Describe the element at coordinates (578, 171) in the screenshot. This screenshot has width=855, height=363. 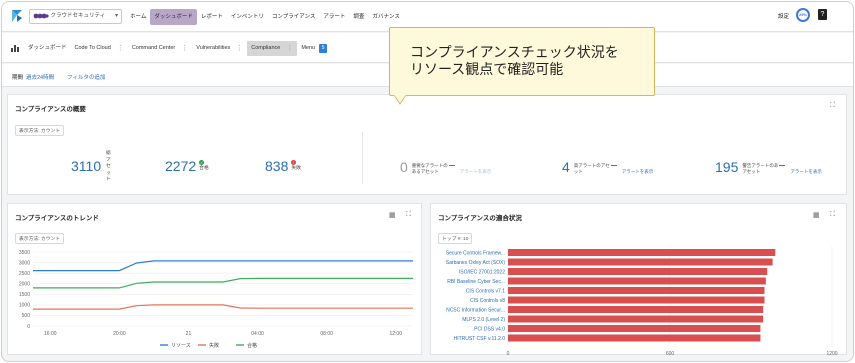
I see `label-line: ット` at that location.